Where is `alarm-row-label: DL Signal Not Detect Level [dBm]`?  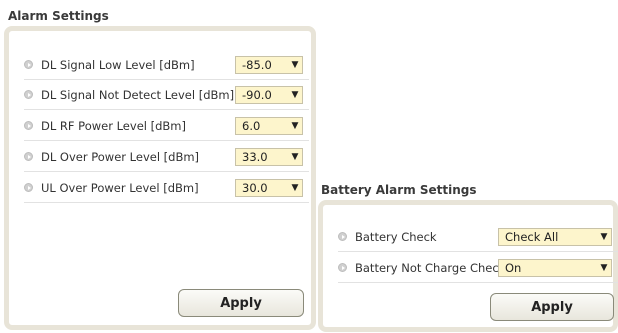 alarm-row-label: DL Signal Not Detect Level [dBm] is located at coordinates (138, 94).